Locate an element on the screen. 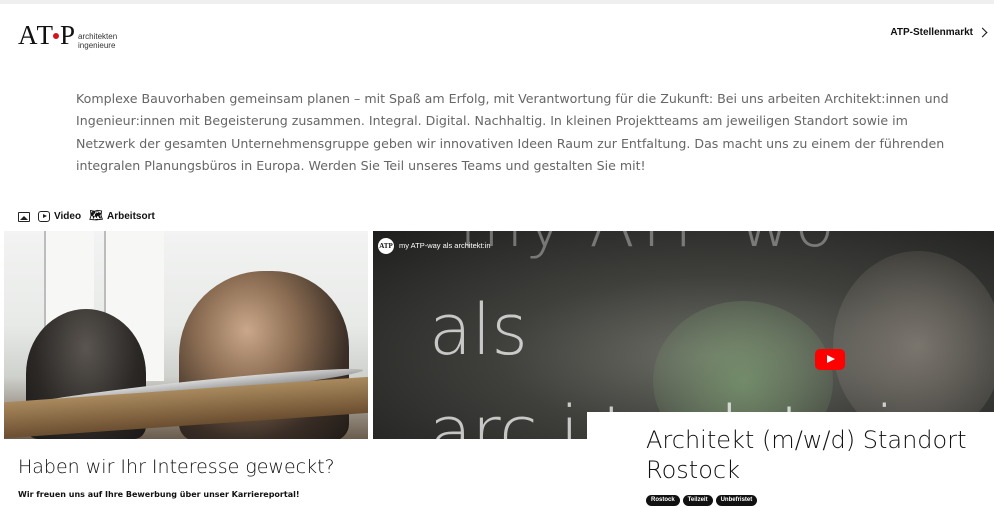 This screenshot has width=994, height=508. video-title: my ATP-way als architekt:in is located at coordinates (445, 245).